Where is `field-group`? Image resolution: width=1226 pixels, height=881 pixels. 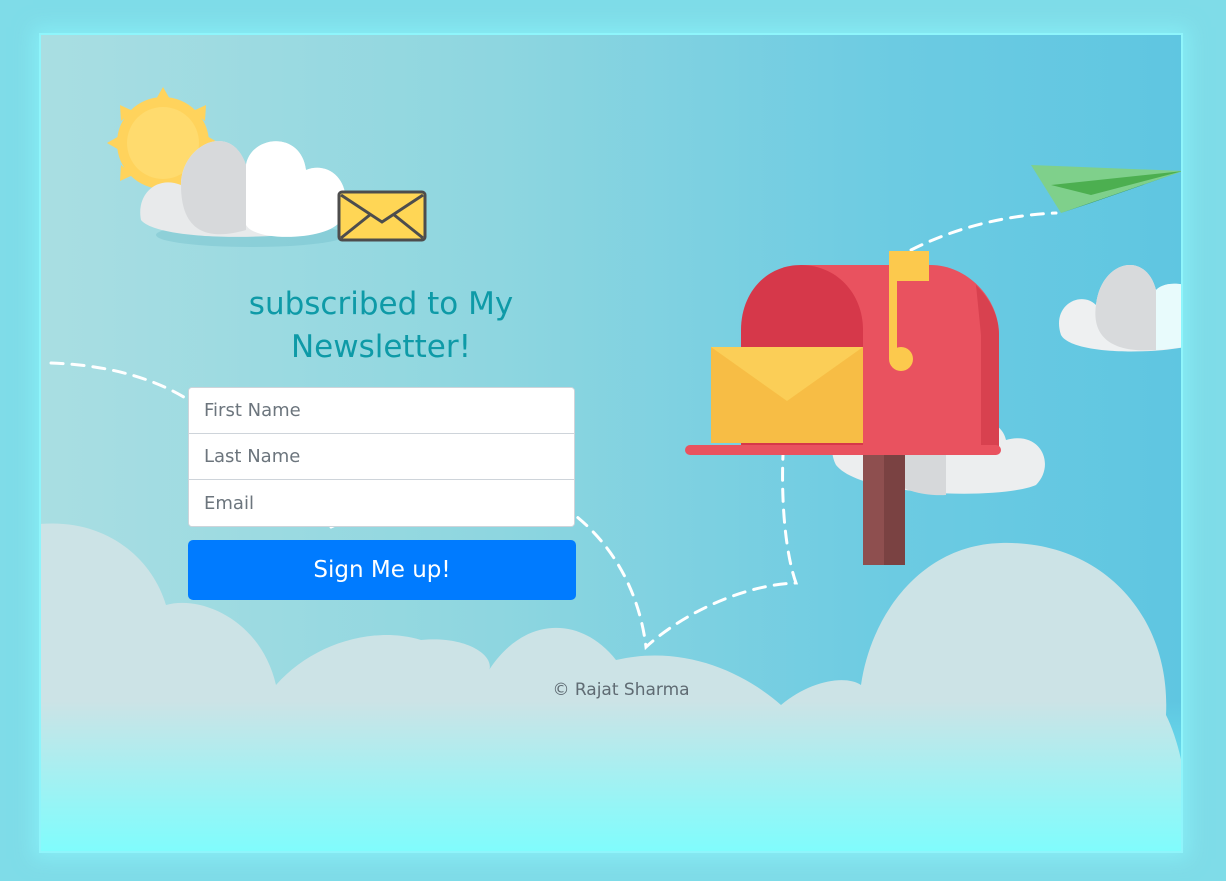
field-group is located at coordinates (381, 457).